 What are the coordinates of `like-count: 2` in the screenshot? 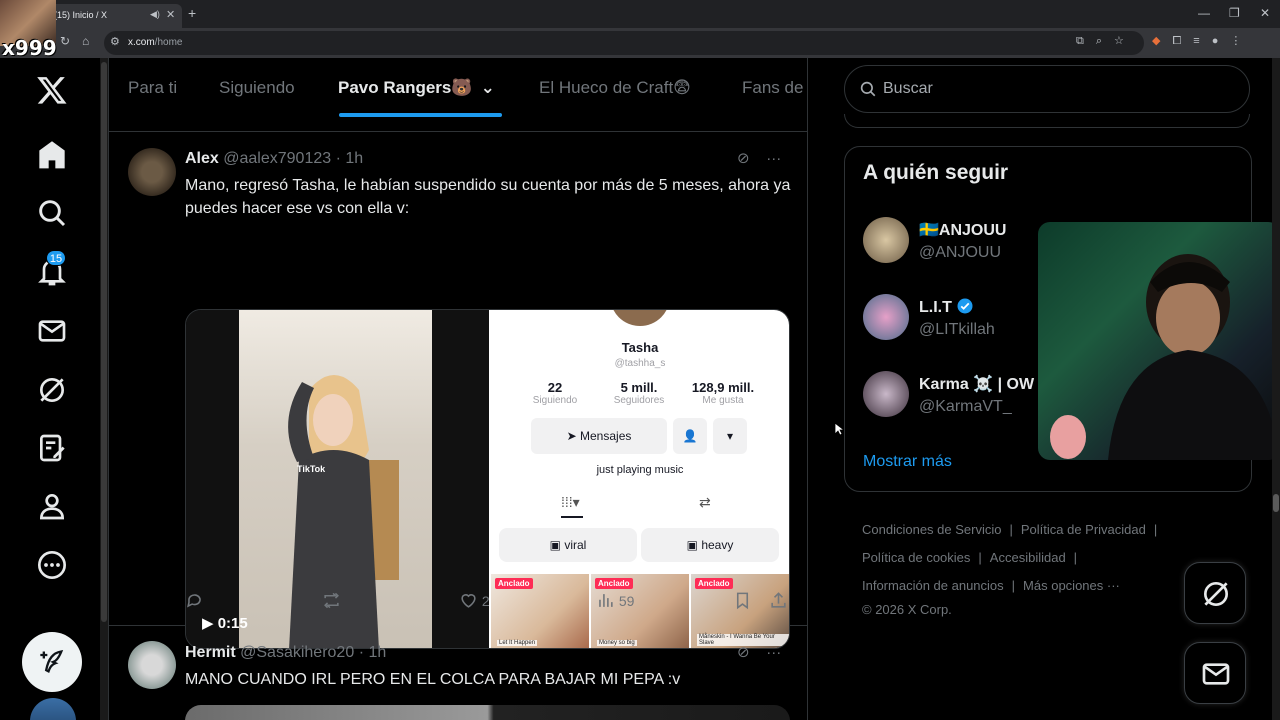 It's located at (485, 601).